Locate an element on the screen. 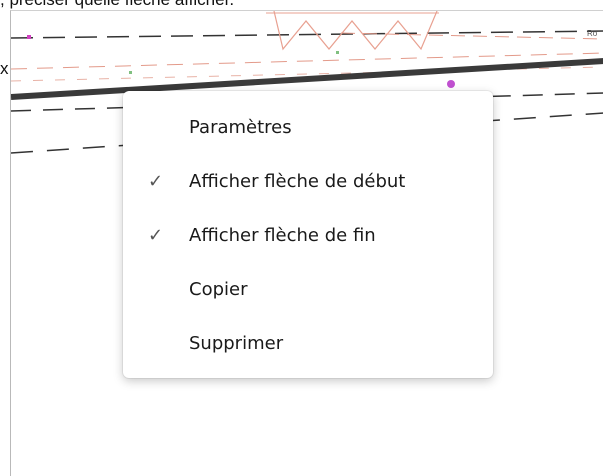 The height and width of the screenshot is (476, 603). menu-item-supprimer: Supprimer is located at coordinates (308, 344).